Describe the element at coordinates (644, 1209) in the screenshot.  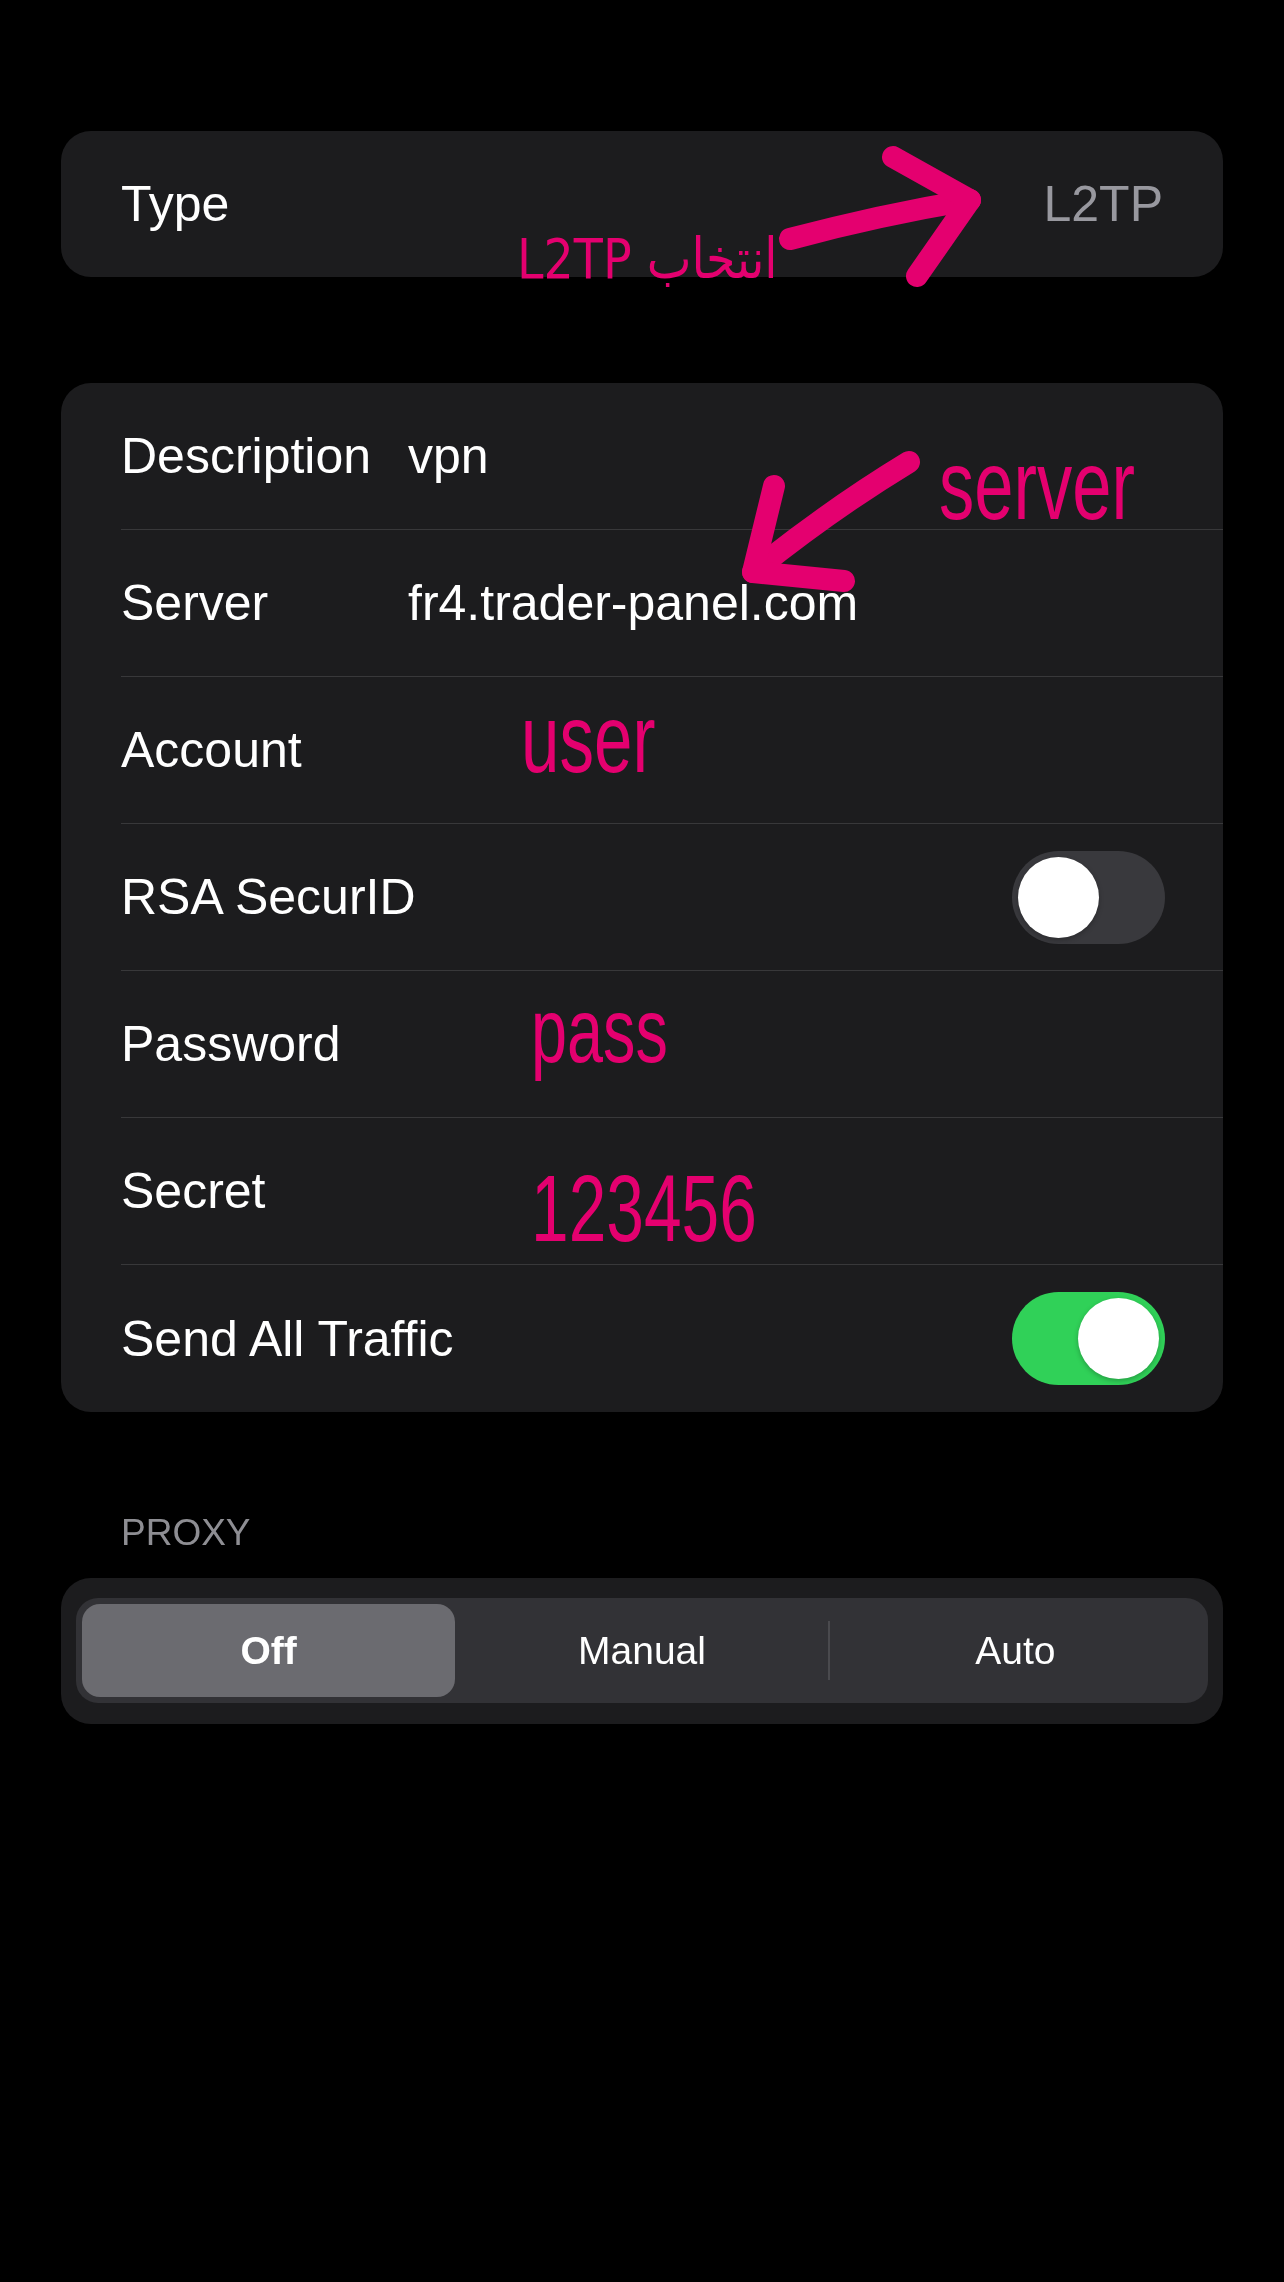
I see `handwritten-note: 123456` at that location.